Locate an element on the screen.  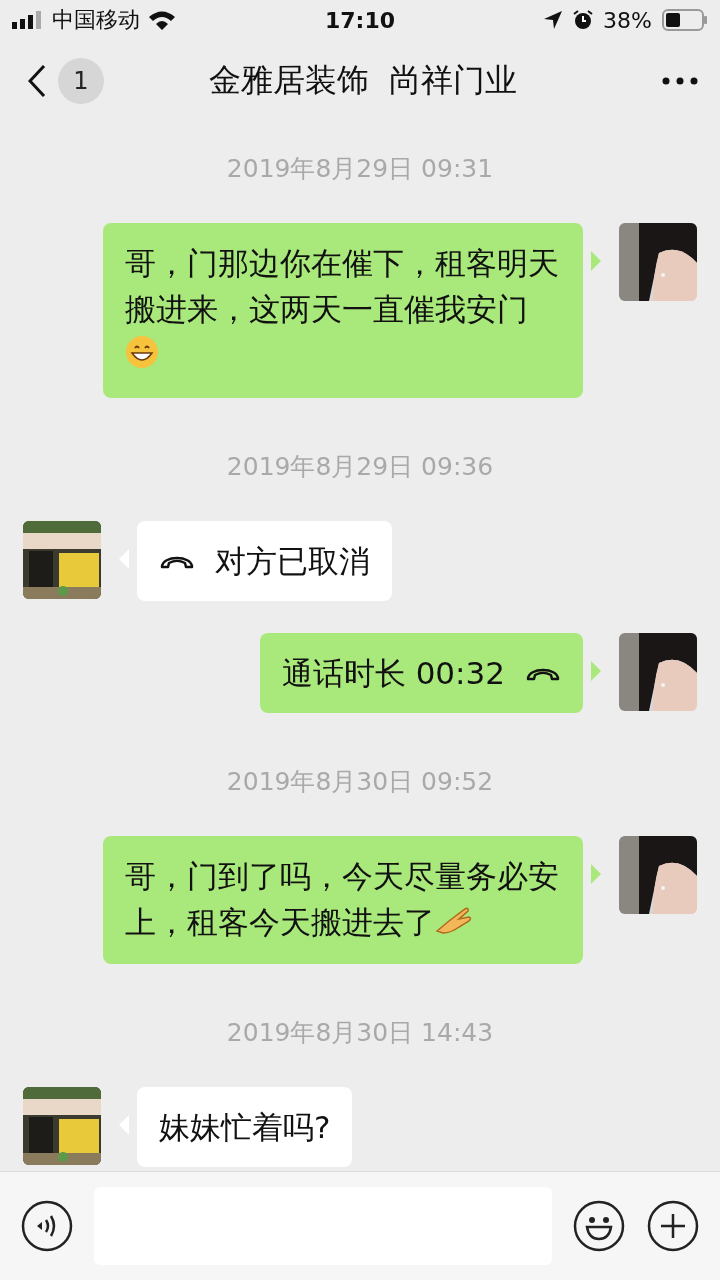
signal-icon is located at coordinates (28, 20).